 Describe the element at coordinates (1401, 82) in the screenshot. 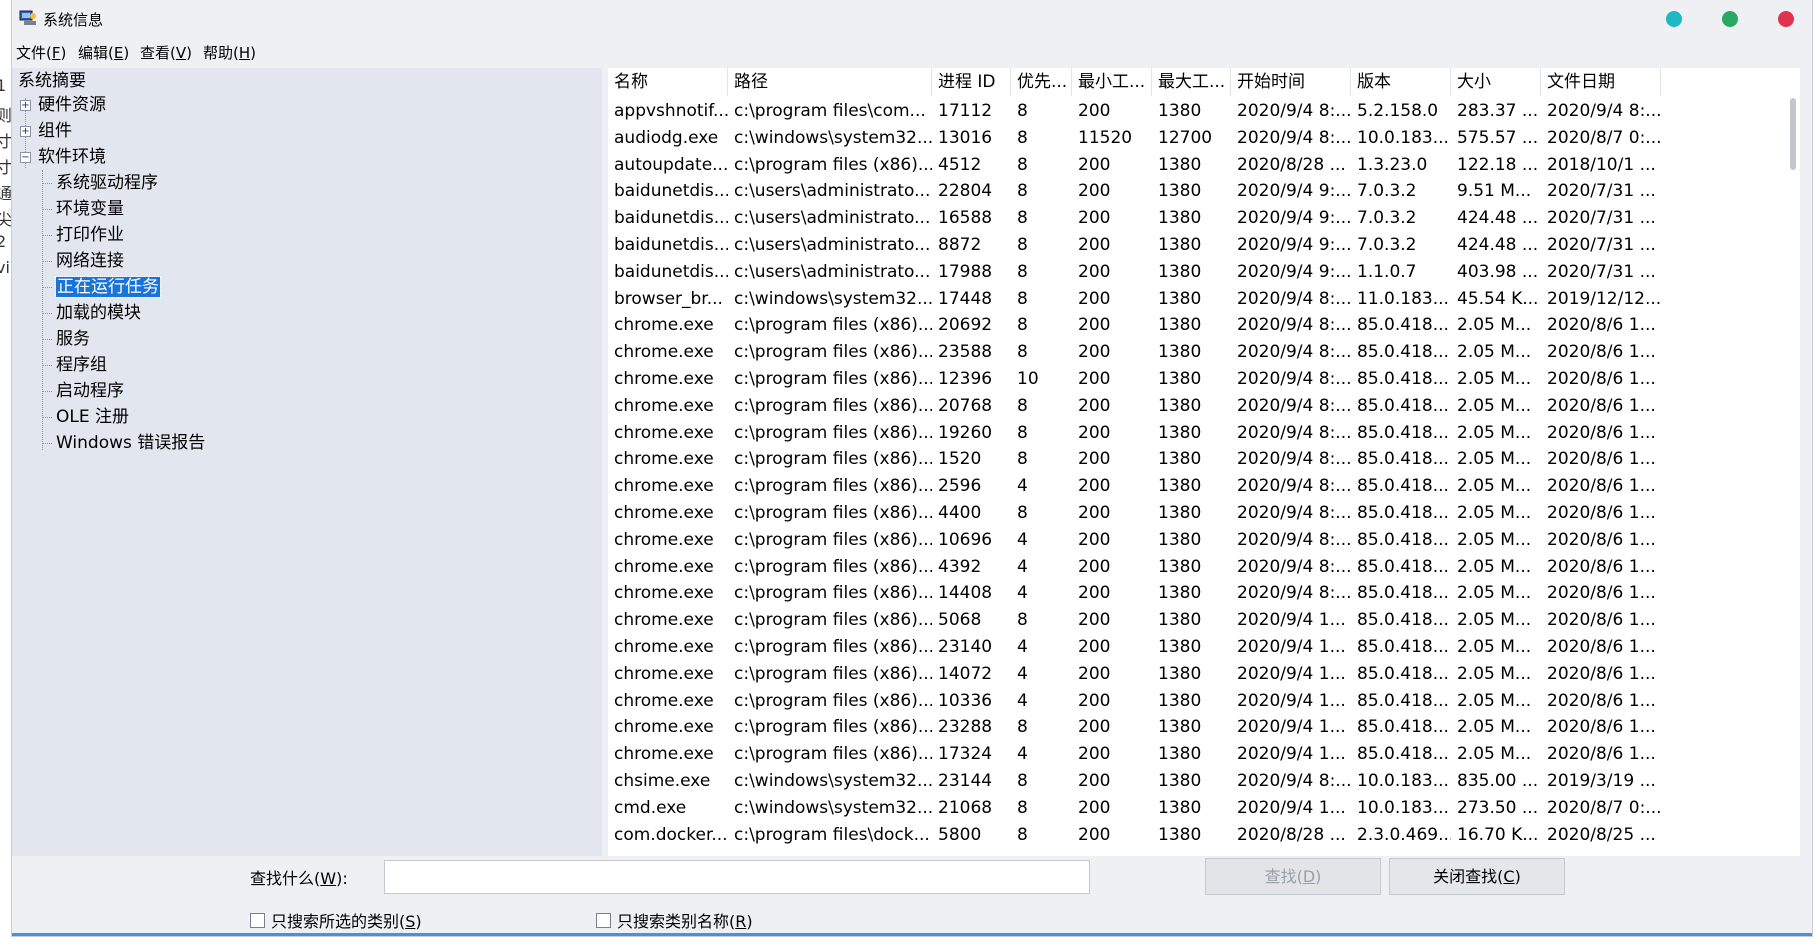

I see `column-header: 版本` at that location.